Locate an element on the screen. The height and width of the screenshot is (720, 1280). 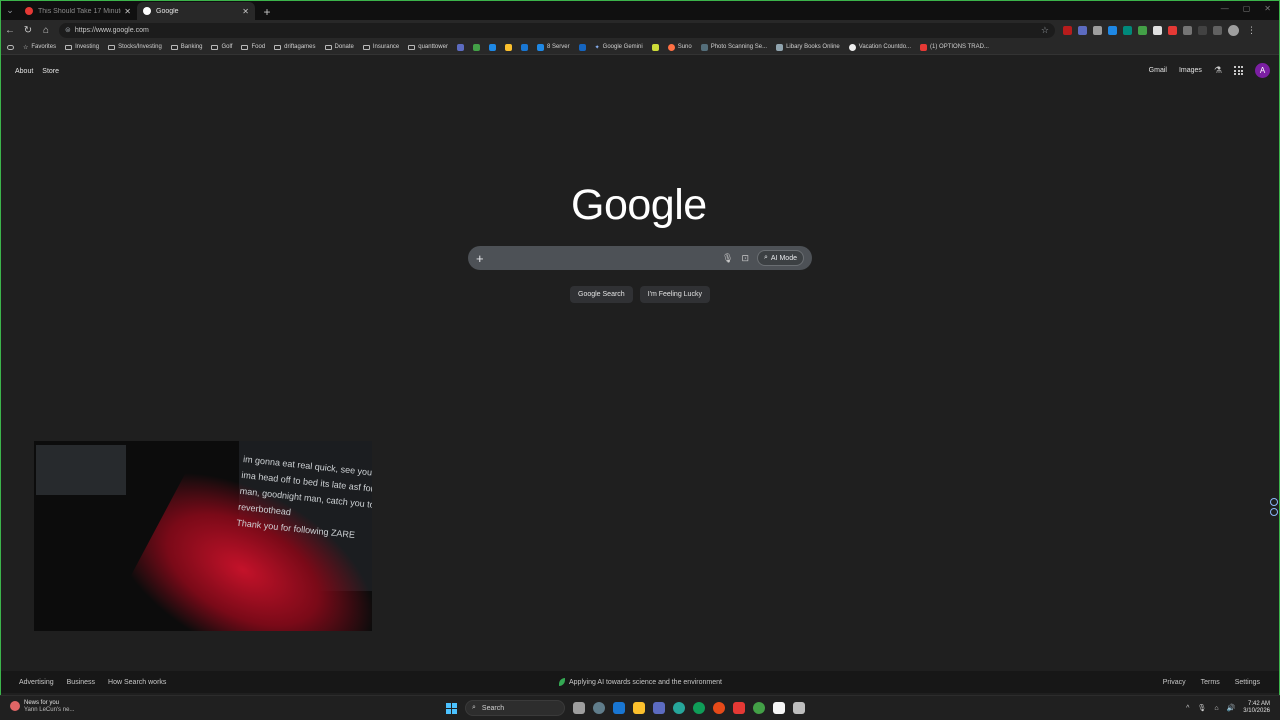
task-view-icon is located at coordinates (579, 708).